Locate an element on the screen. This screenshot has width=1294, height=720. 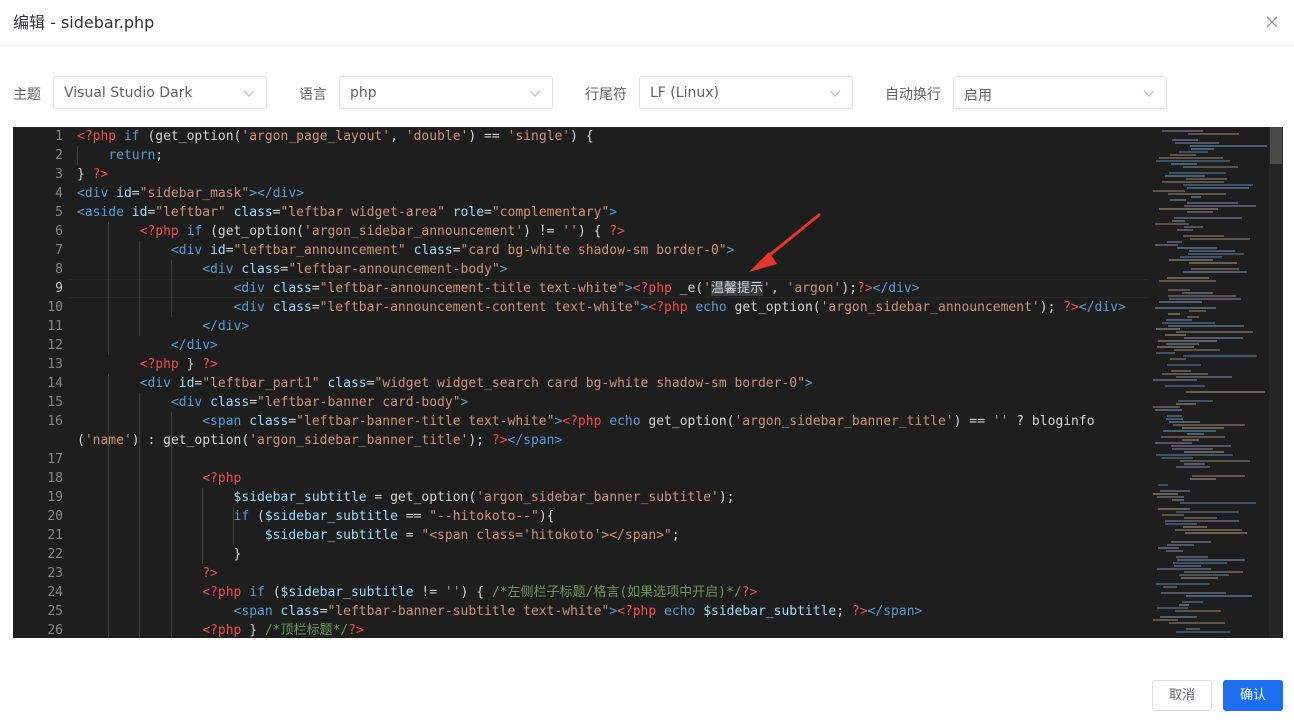
line-number: 14 is located at coordinates (55, 383).